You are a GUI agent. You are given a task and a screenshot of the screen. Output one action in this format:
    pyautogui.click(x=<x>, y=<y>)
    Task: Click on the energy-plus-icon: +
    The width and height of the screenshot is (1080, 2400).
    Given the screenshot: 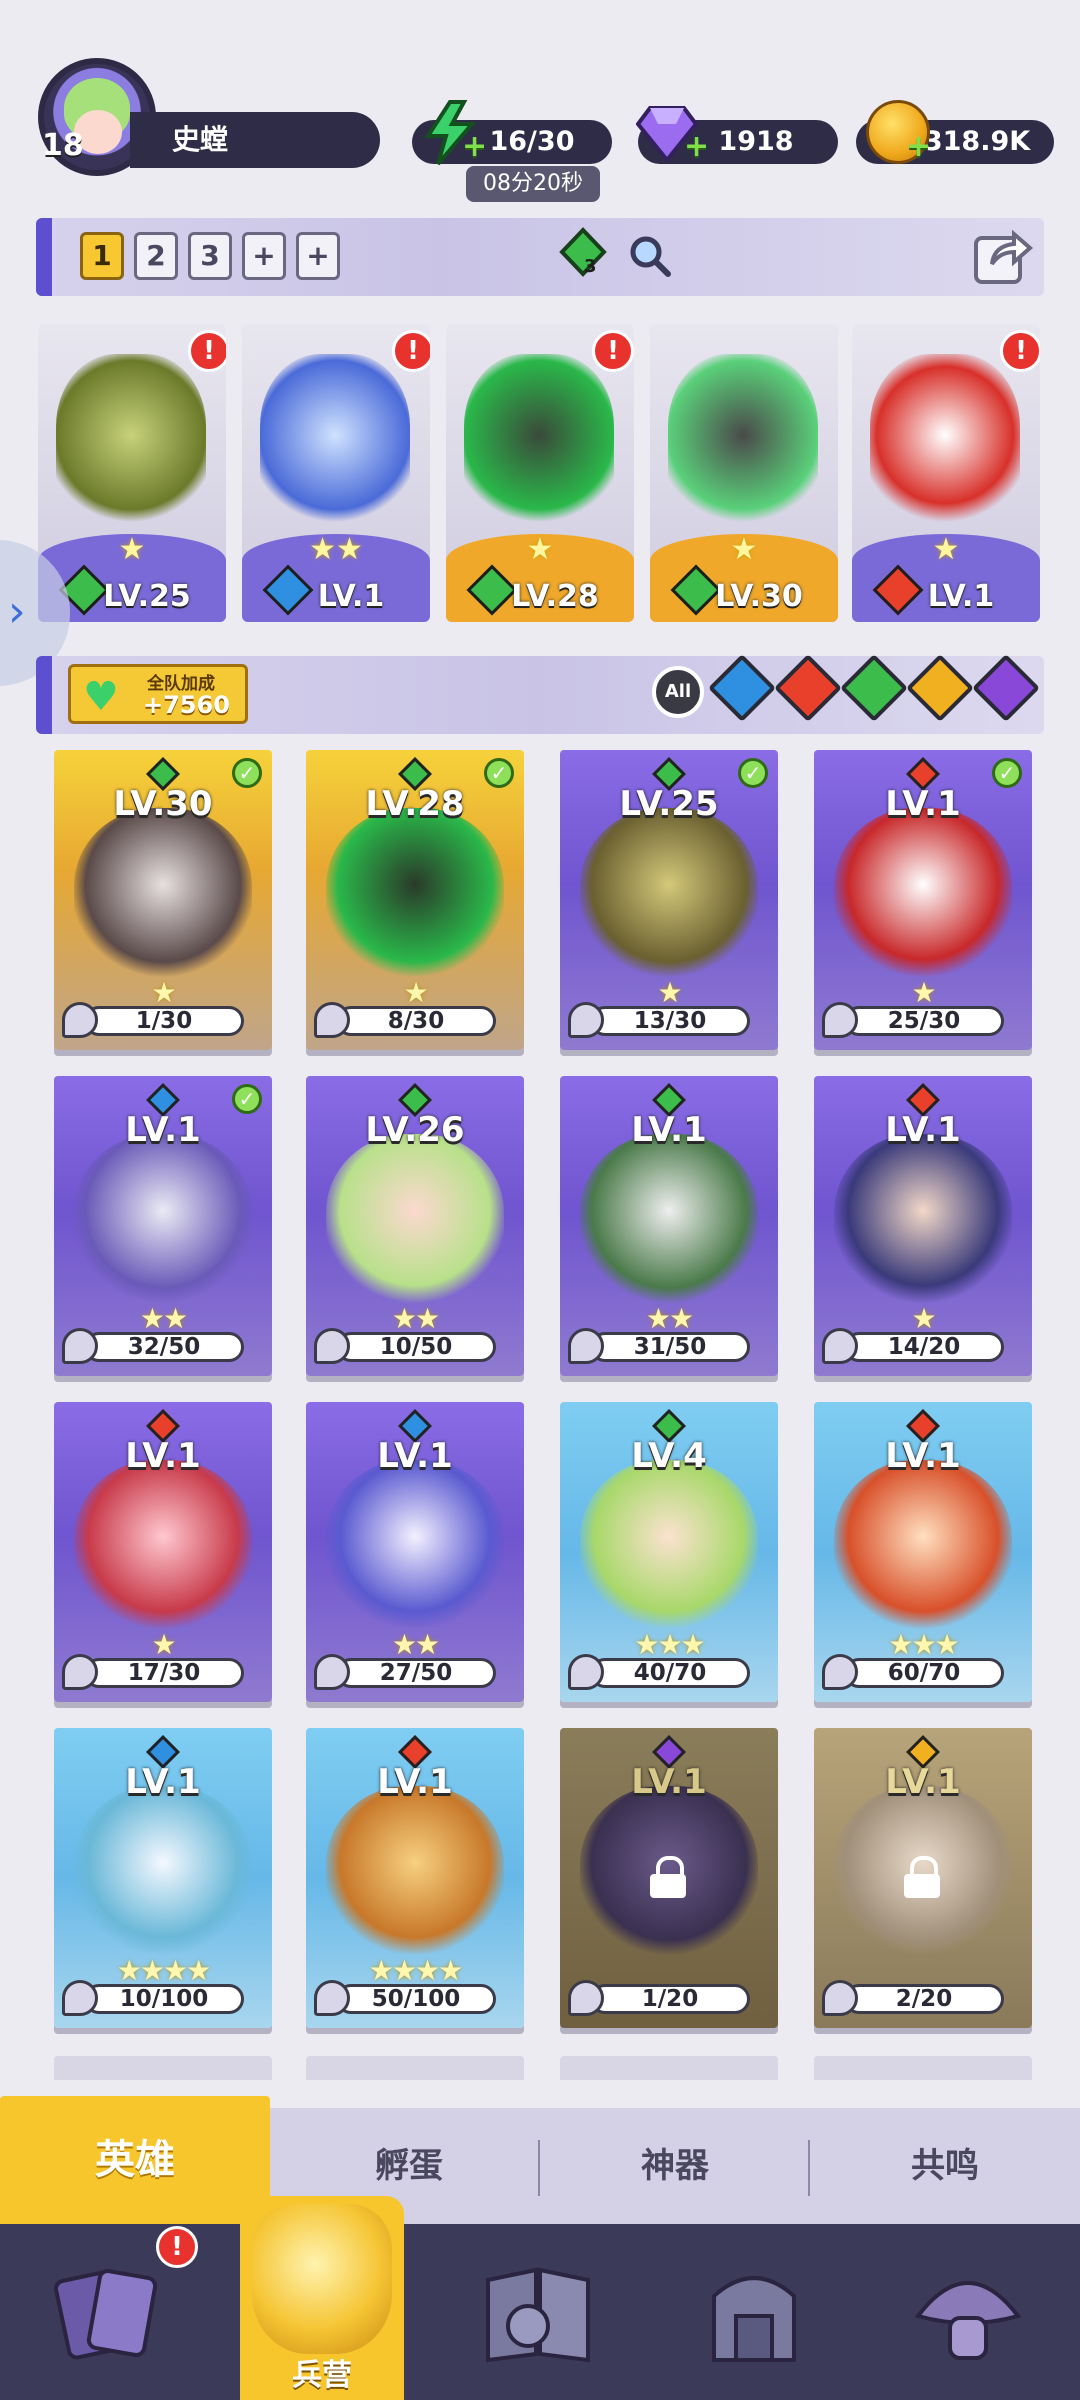 What is the action you would take?
    pyautogui.click(x=474, y=147)
    